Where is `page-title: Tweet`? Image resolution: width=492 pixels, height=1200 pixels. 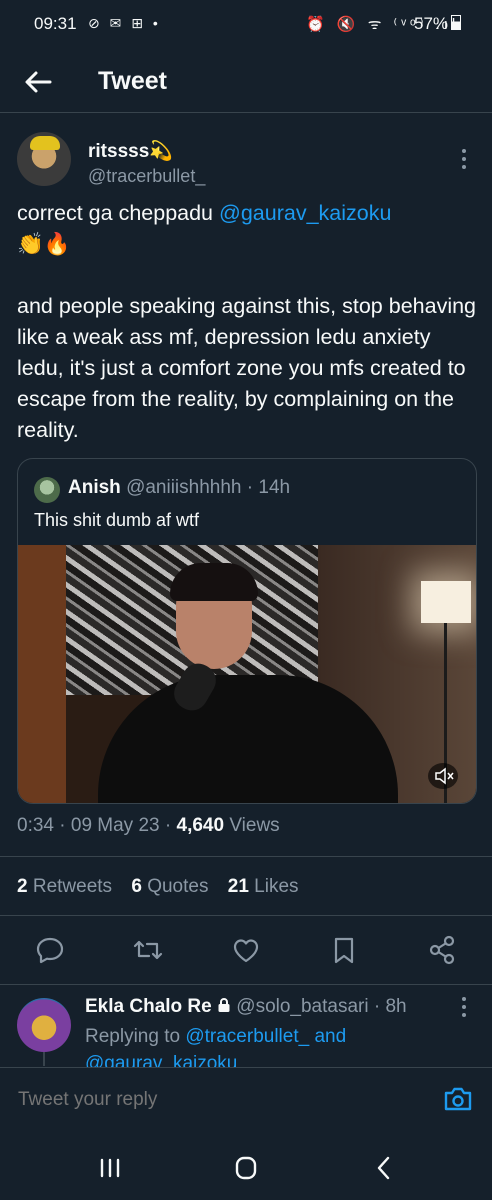
page-title: Tweet is located at coordinates (132, 81).